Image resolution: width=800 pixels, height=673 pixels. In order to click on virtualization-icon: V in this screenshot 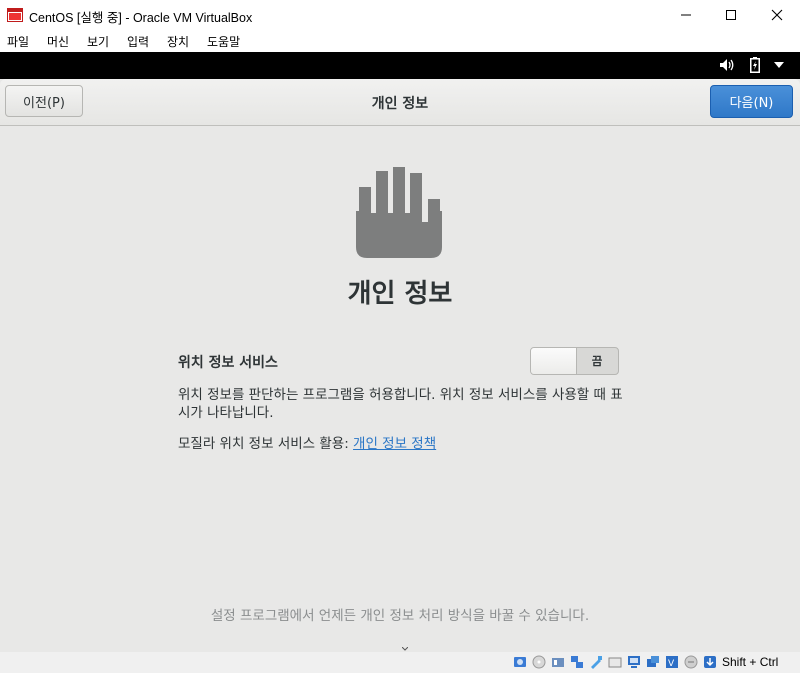, I will do `click(672, 662)`.